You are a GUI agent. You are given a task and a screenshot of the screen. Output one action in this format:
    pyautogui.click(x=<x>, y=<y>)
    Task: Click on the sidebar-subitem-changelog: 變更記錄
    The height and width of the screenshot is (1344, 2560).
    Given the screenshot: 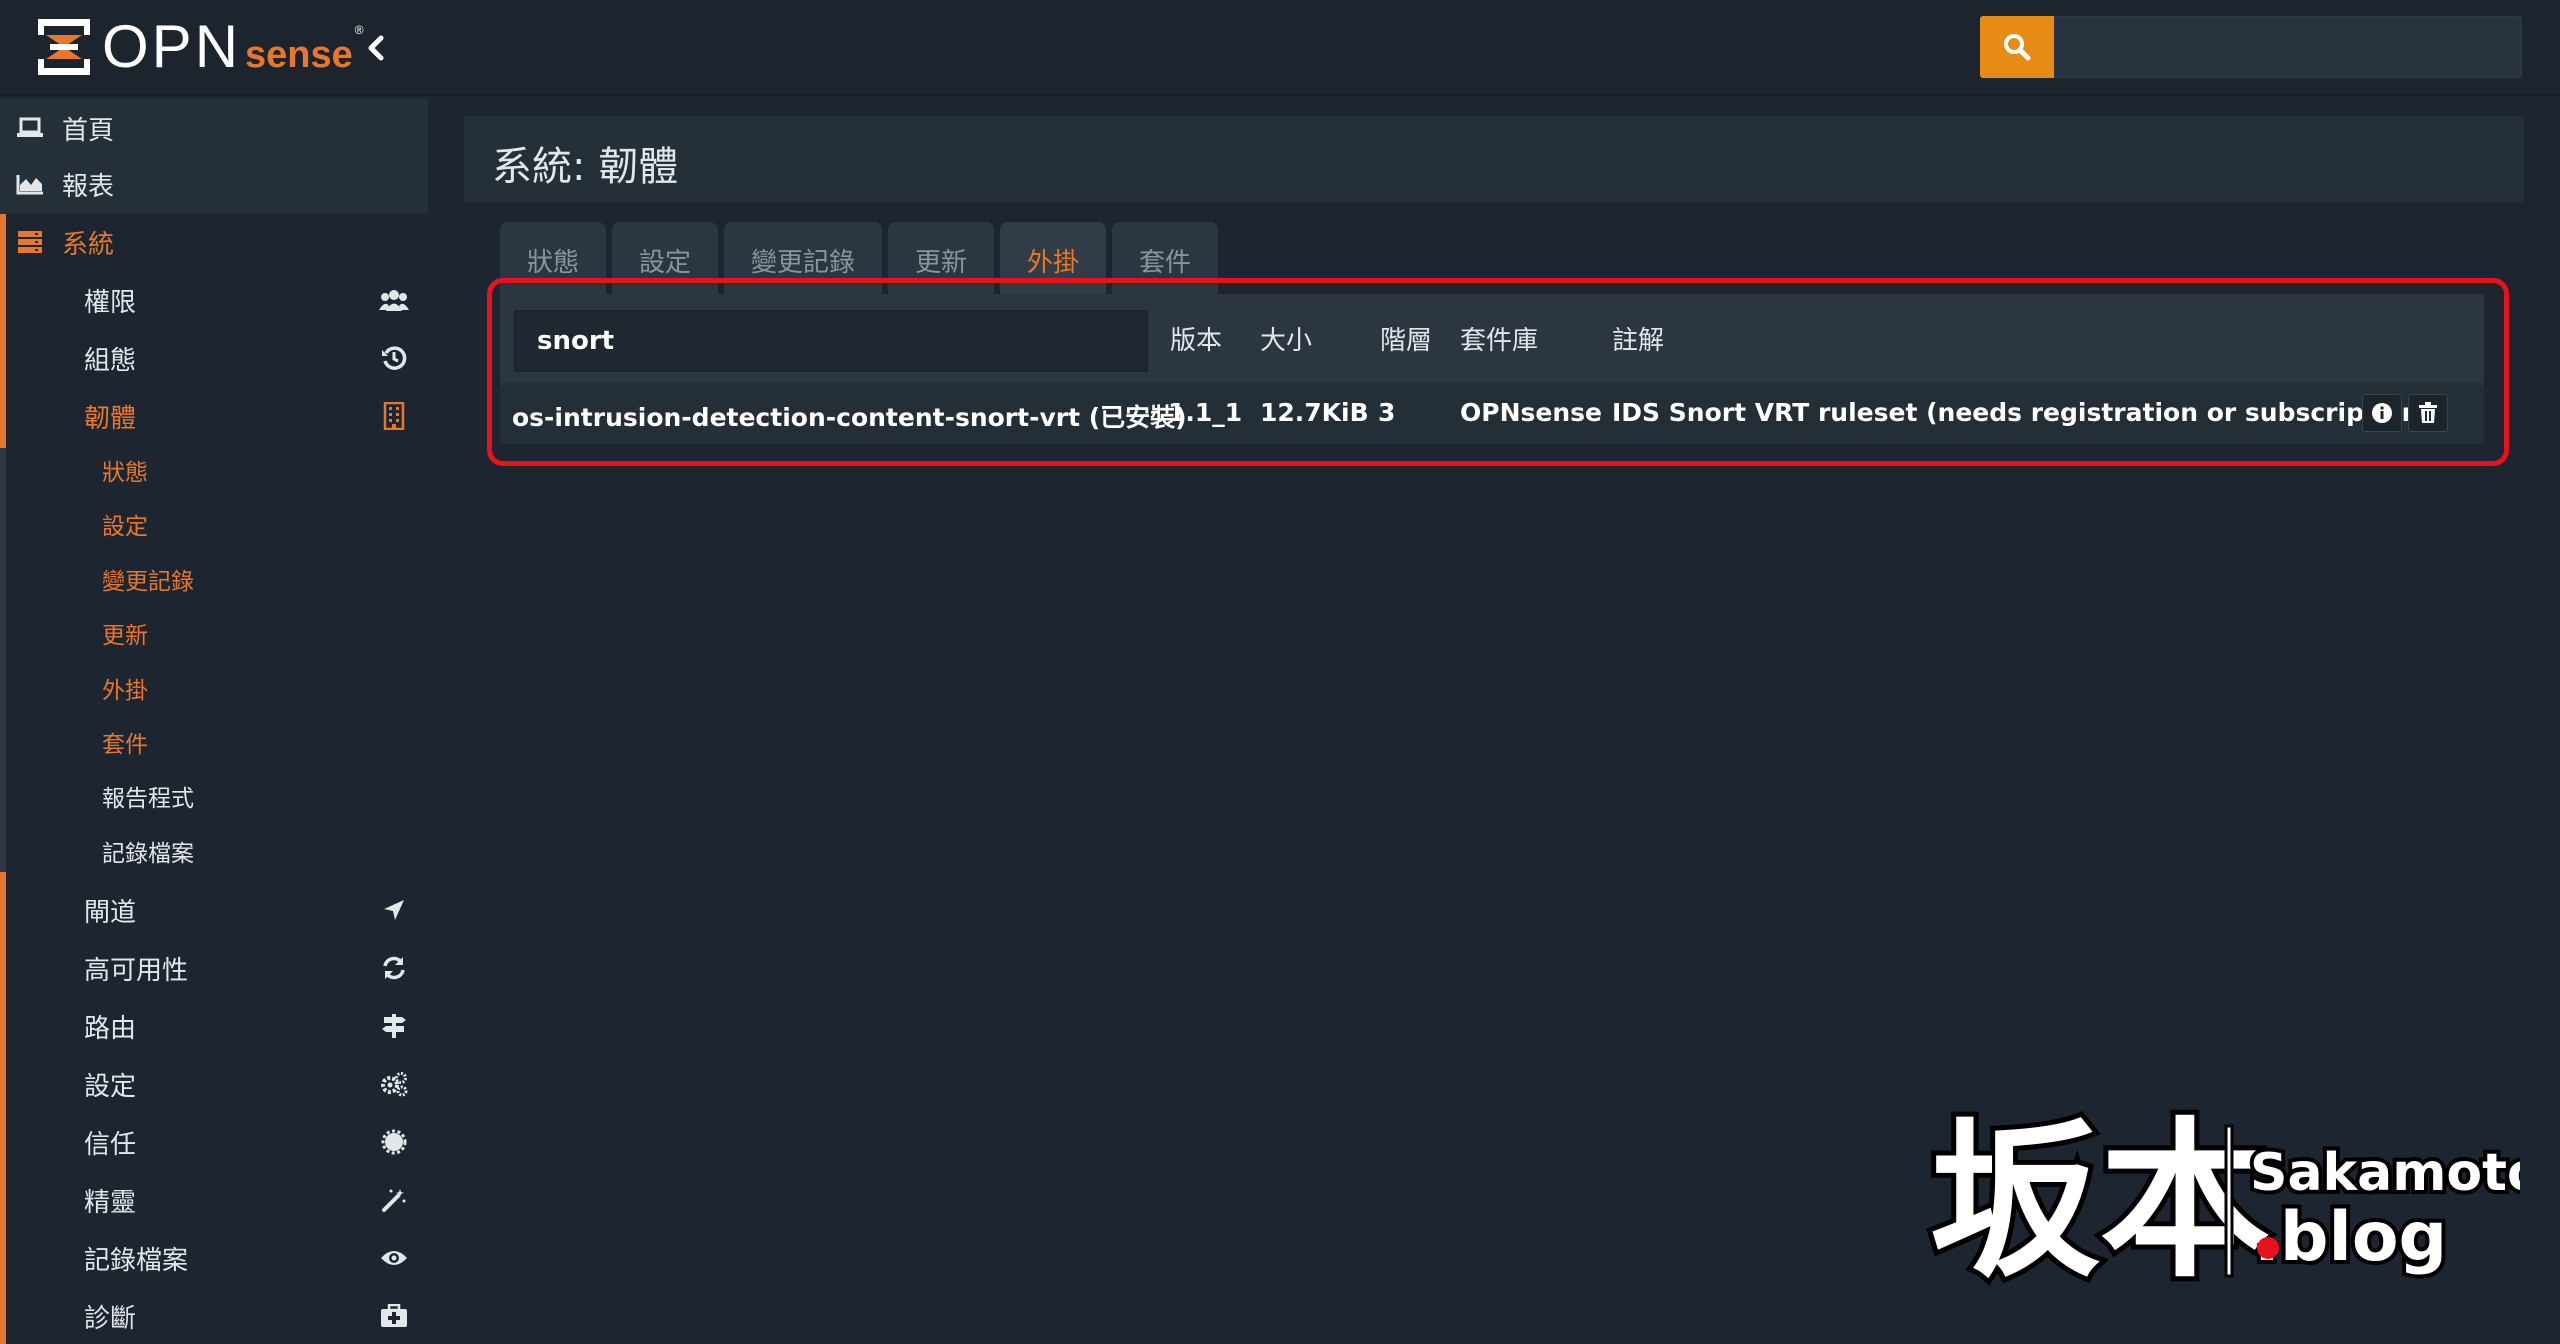 What is the action you would take?
    pyautogui.click(x=214, y=579)
    